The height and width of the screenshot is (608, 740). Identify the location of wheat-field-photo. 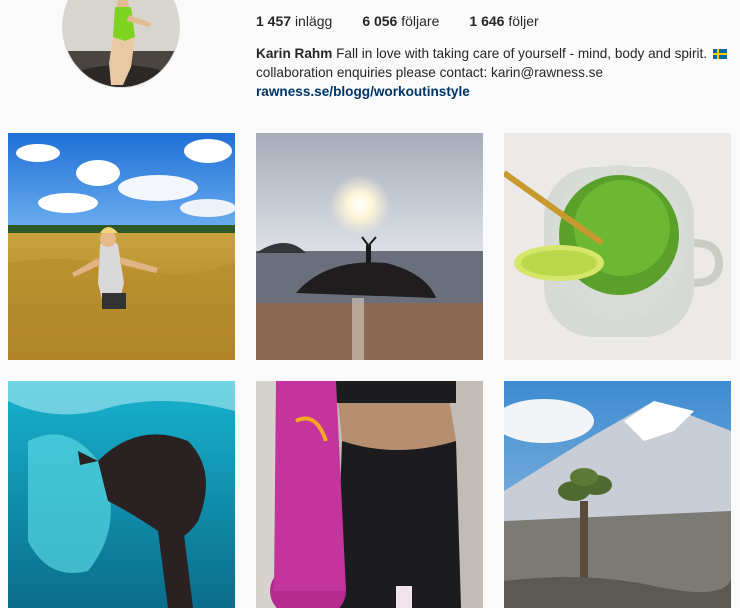
(121, 246).